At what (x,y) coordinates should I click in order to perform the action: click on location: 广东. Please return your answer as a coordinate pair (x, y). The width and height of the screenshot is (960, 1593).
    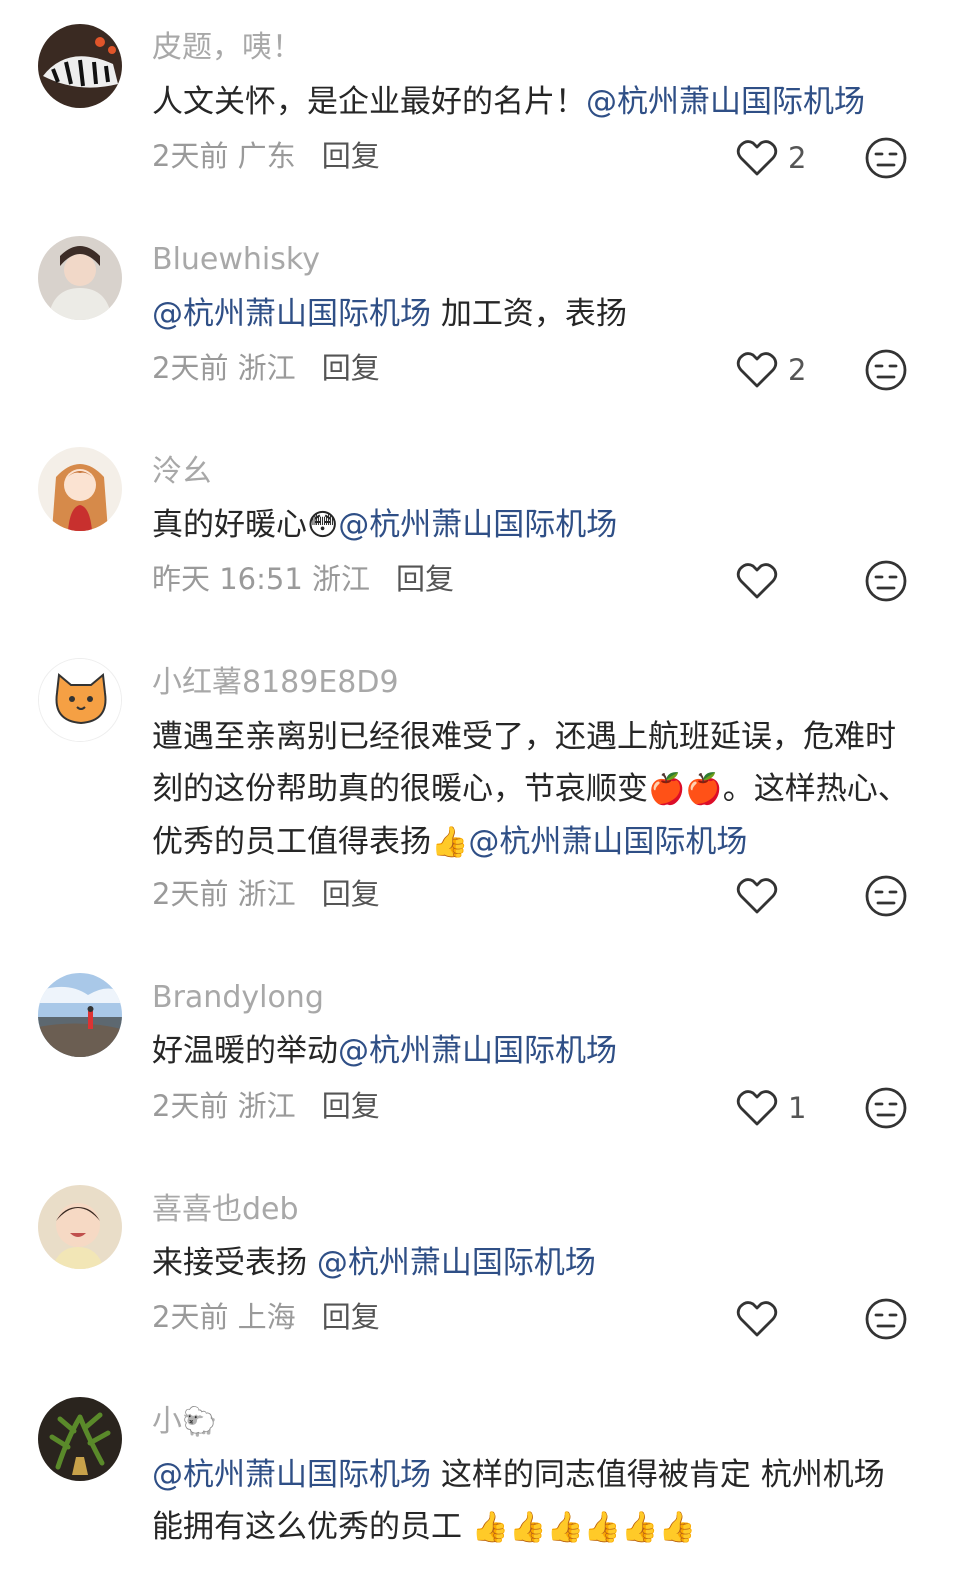
    Looking at the image, I should click on (266, 156).